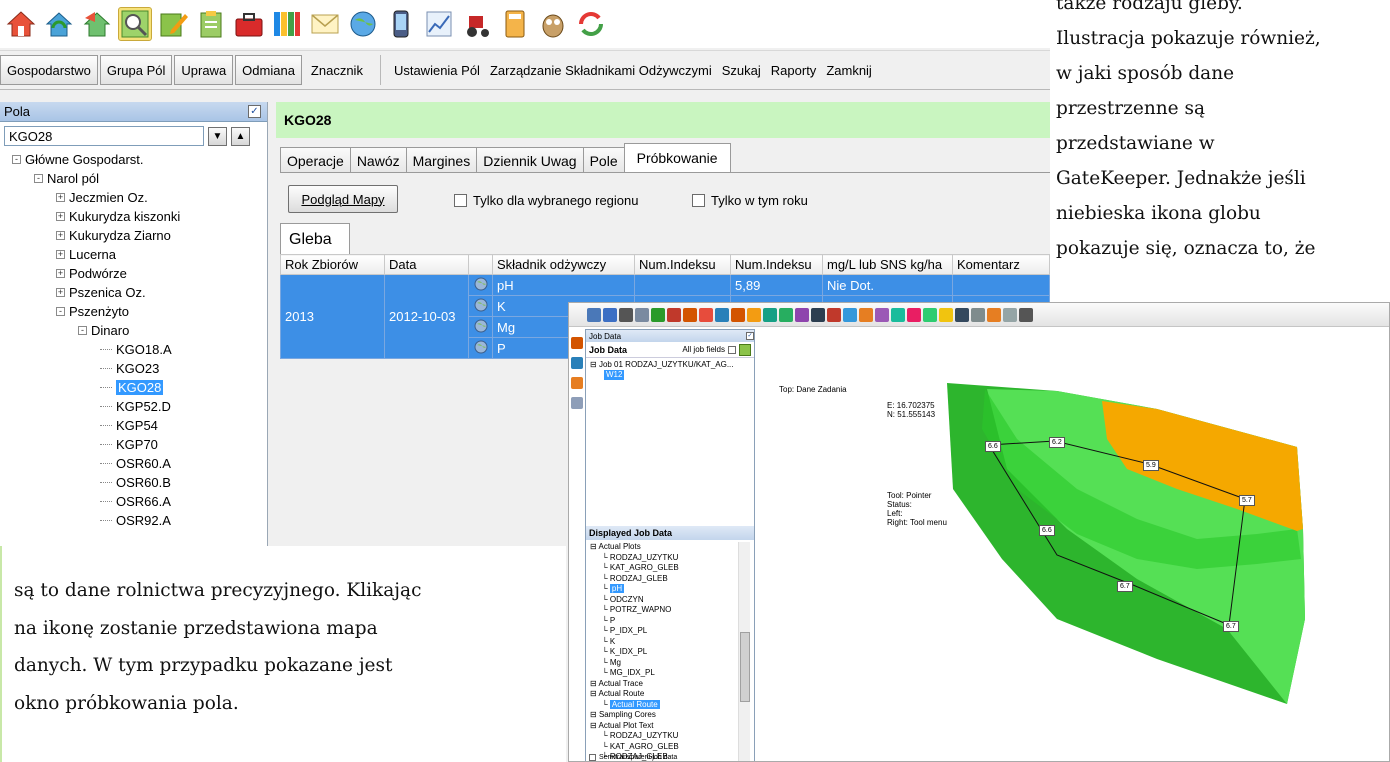 Image resolution: width=1390 pixels, height=762 pixels. Describe the element at coordinates (139, 482) in the screenshot. I see `tree-node: OSR60.B` at that location.